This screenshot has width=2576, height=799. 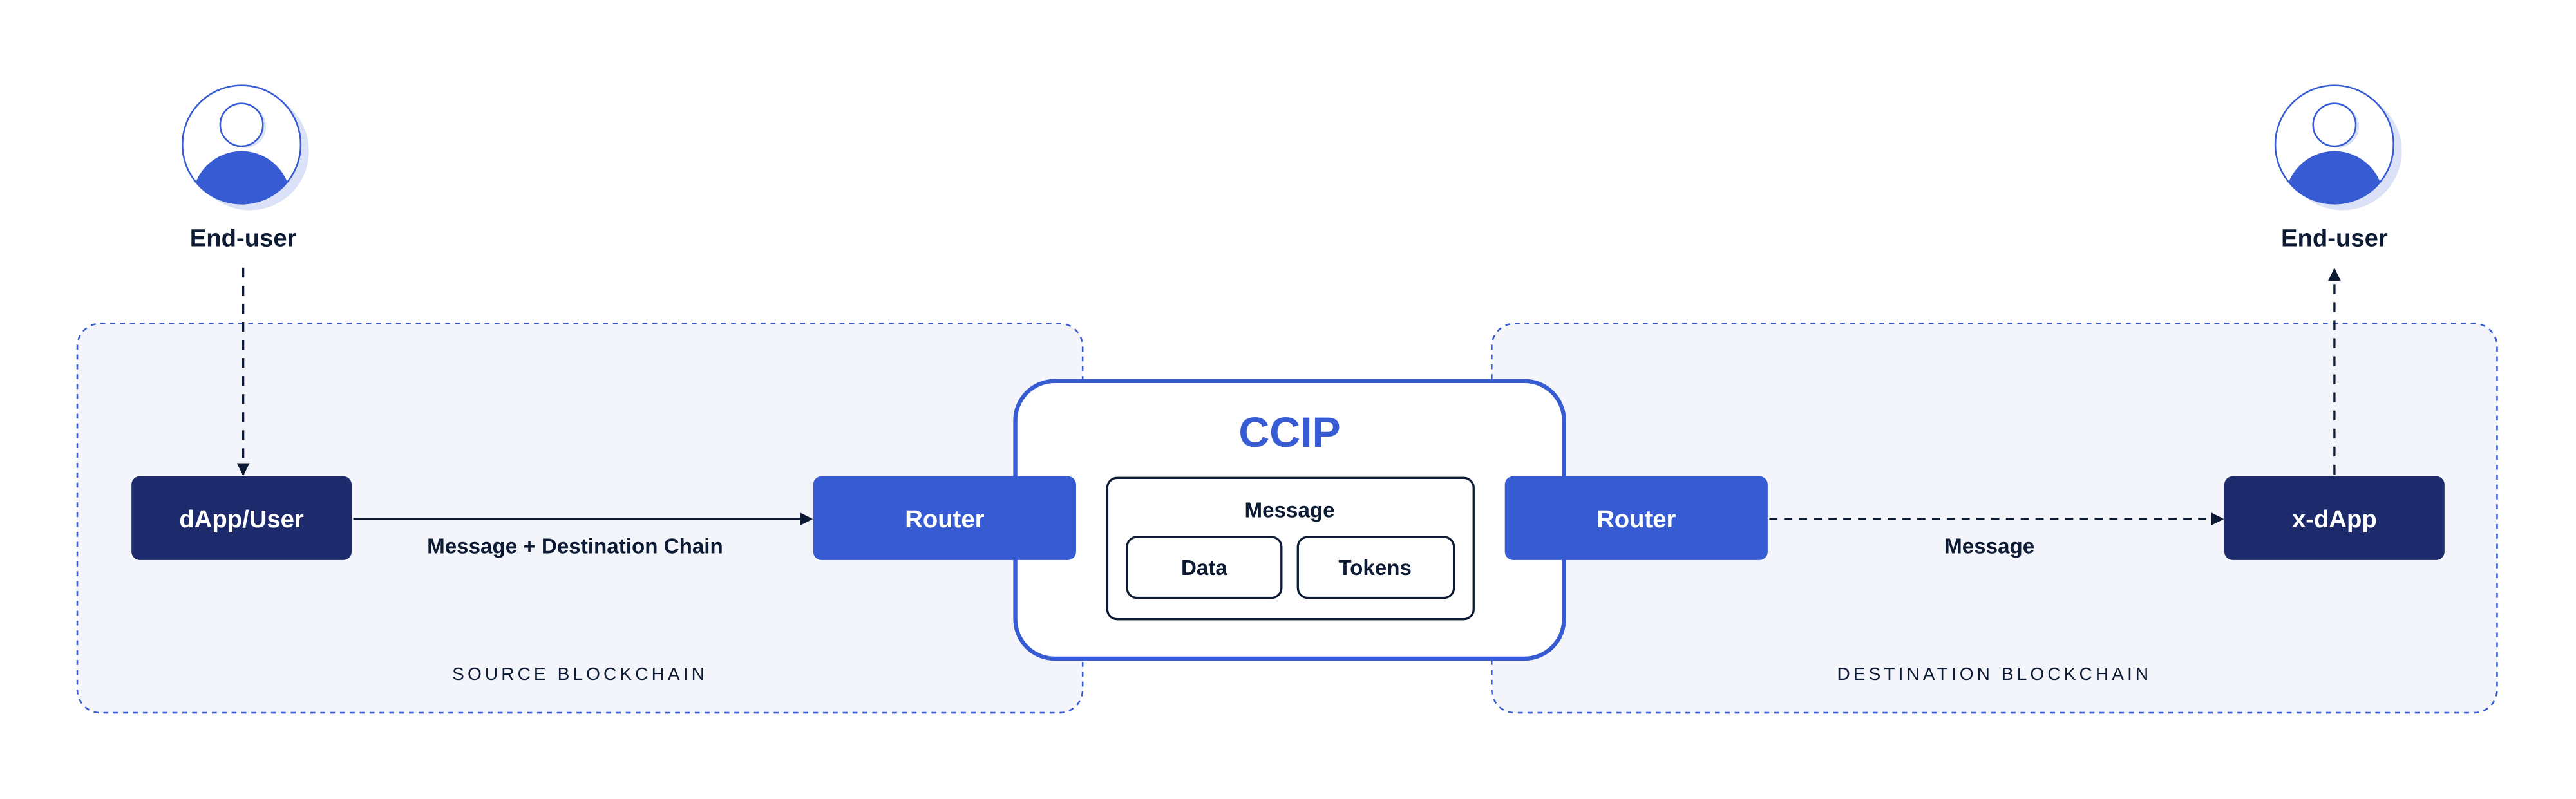 I want to click on tokens-box: Tokens, so click(x=1376, y=567).